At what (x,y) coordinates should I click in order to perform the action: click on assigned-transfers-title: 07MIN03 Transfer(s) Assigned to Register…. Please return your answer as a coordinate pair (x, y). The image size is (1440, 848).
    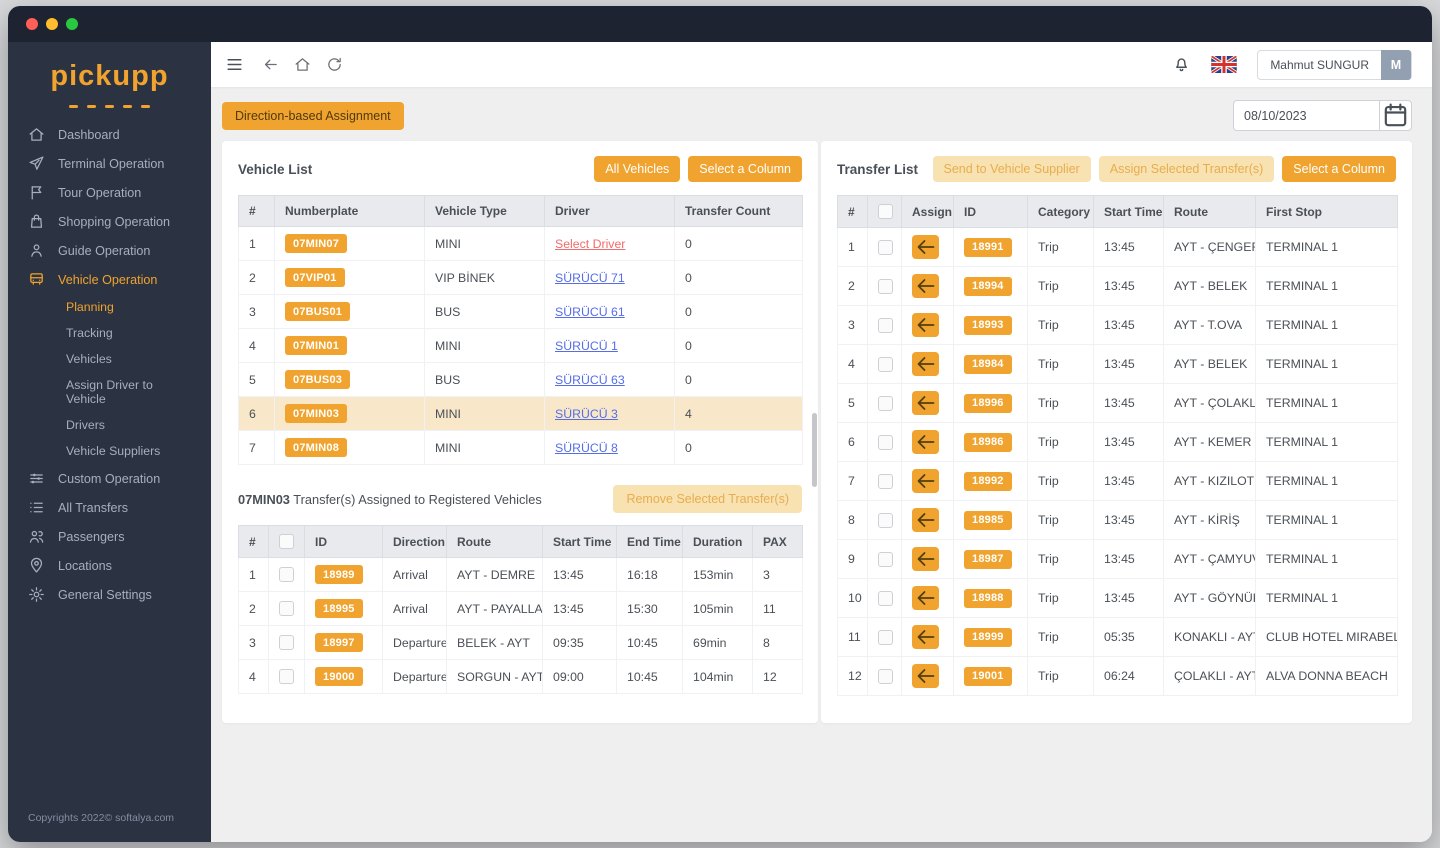
    Looking at the image, I should click on (390, 499).